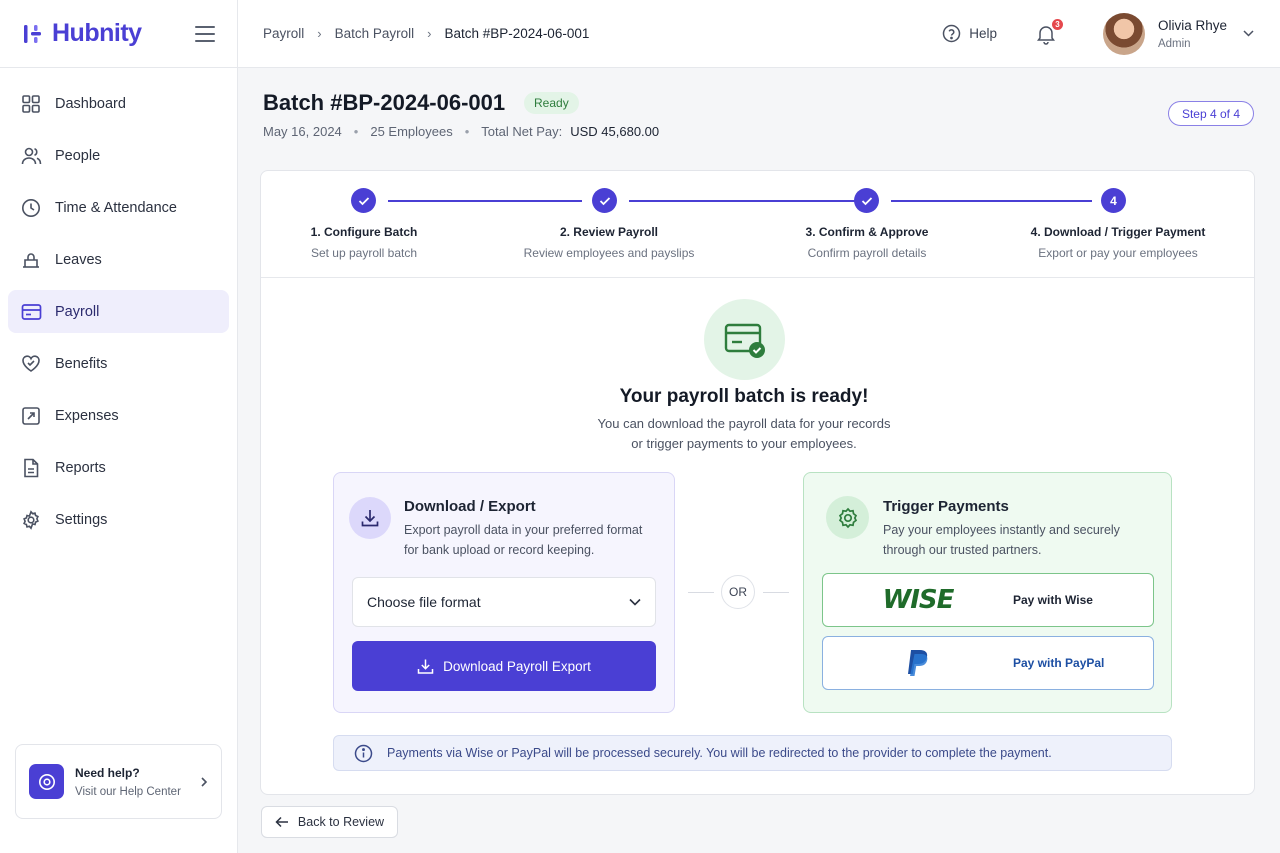  Describe the element at coordinates (118, 467) in the screenshot. I see `sidebar-item-reports: Reports` at that location.